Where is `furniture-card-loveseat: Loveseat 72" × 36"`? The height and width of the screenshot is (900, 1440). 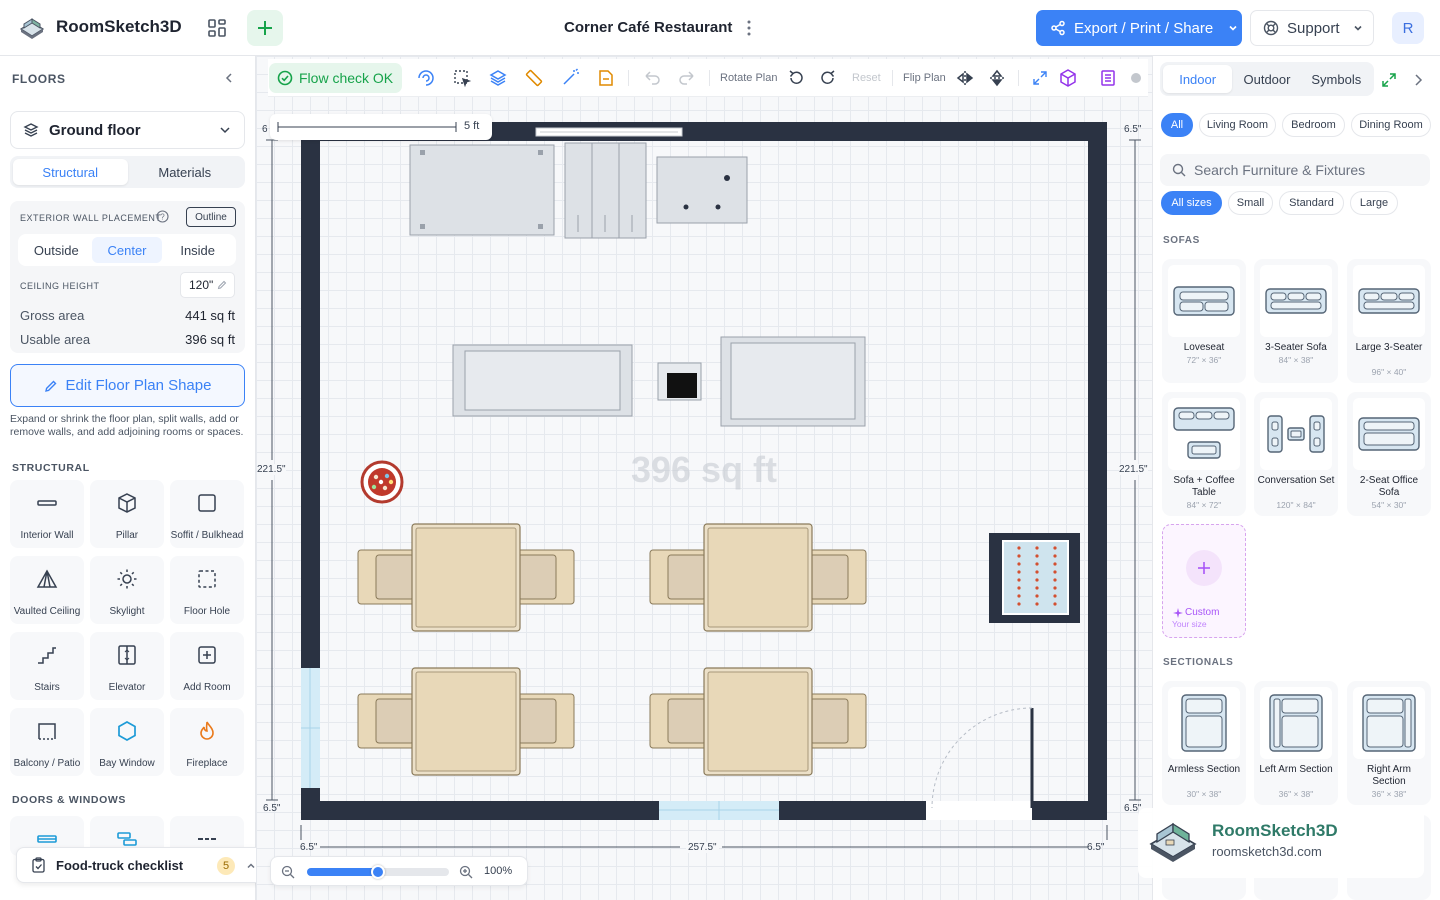 furniture-card-loveseat: Loveseat 72" × 36" is located at coordinates (1204, 321).